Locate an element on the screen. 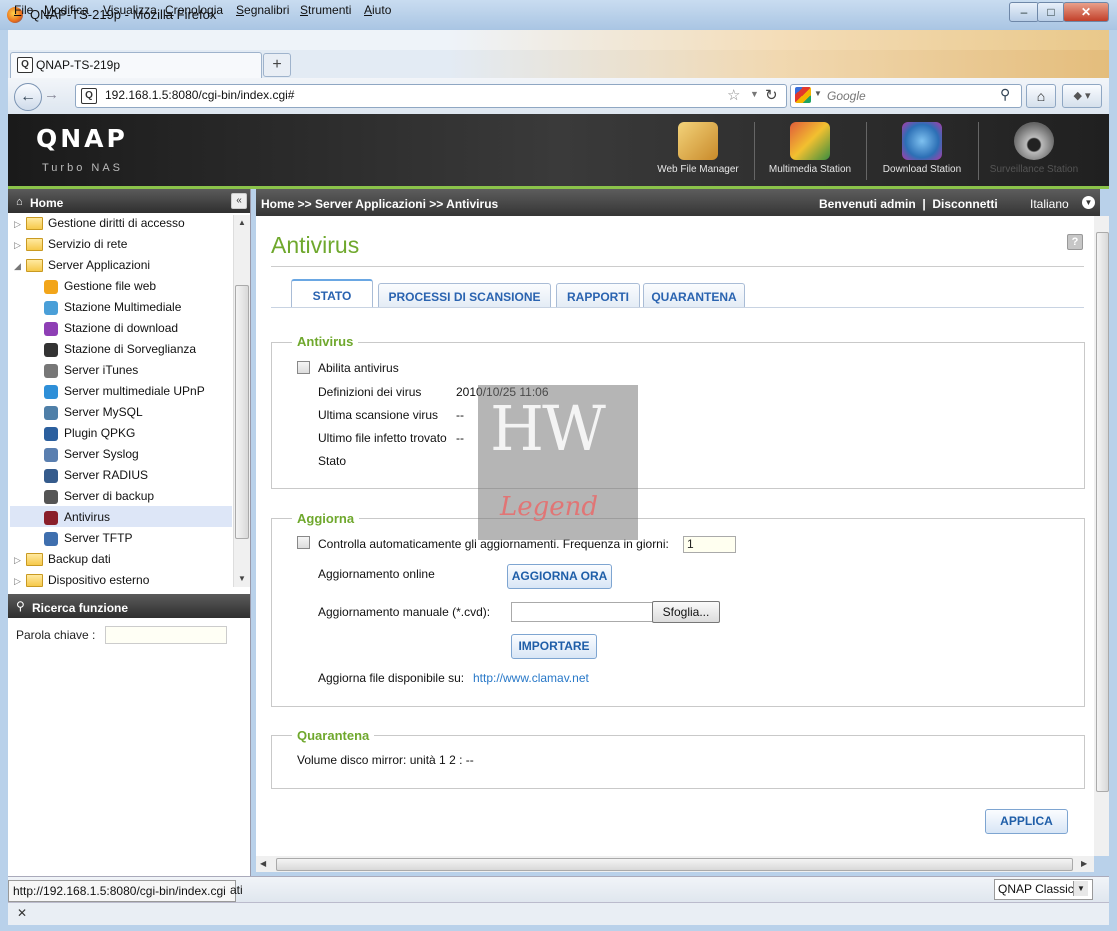 The width and height of the screenshot is (1117, 931). tab-rapporti: RAPPORTI is located at coordinates (598, 295).